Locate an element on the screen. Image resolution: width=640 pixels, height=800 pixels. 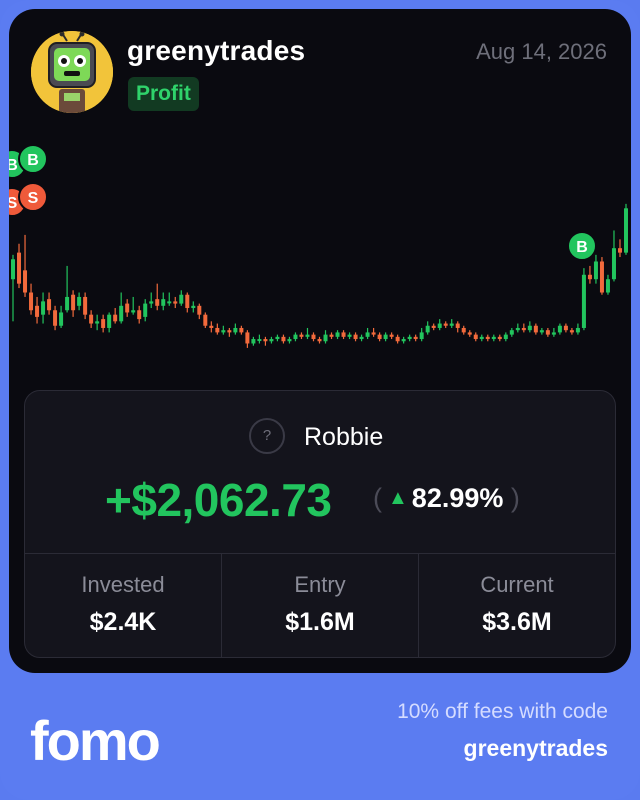
user-avatar is located at coordinates (72, 72).